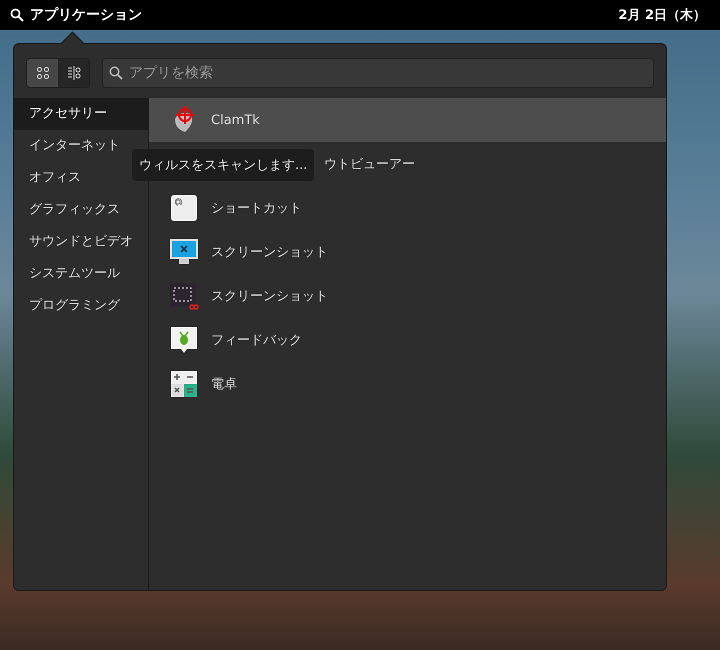 The height and width of the screenshot is (650, 720). What do you see at coordinates (256, 340) in the screenshot?
I see `app-label: フィードバック` at bounding box center [256, 340].